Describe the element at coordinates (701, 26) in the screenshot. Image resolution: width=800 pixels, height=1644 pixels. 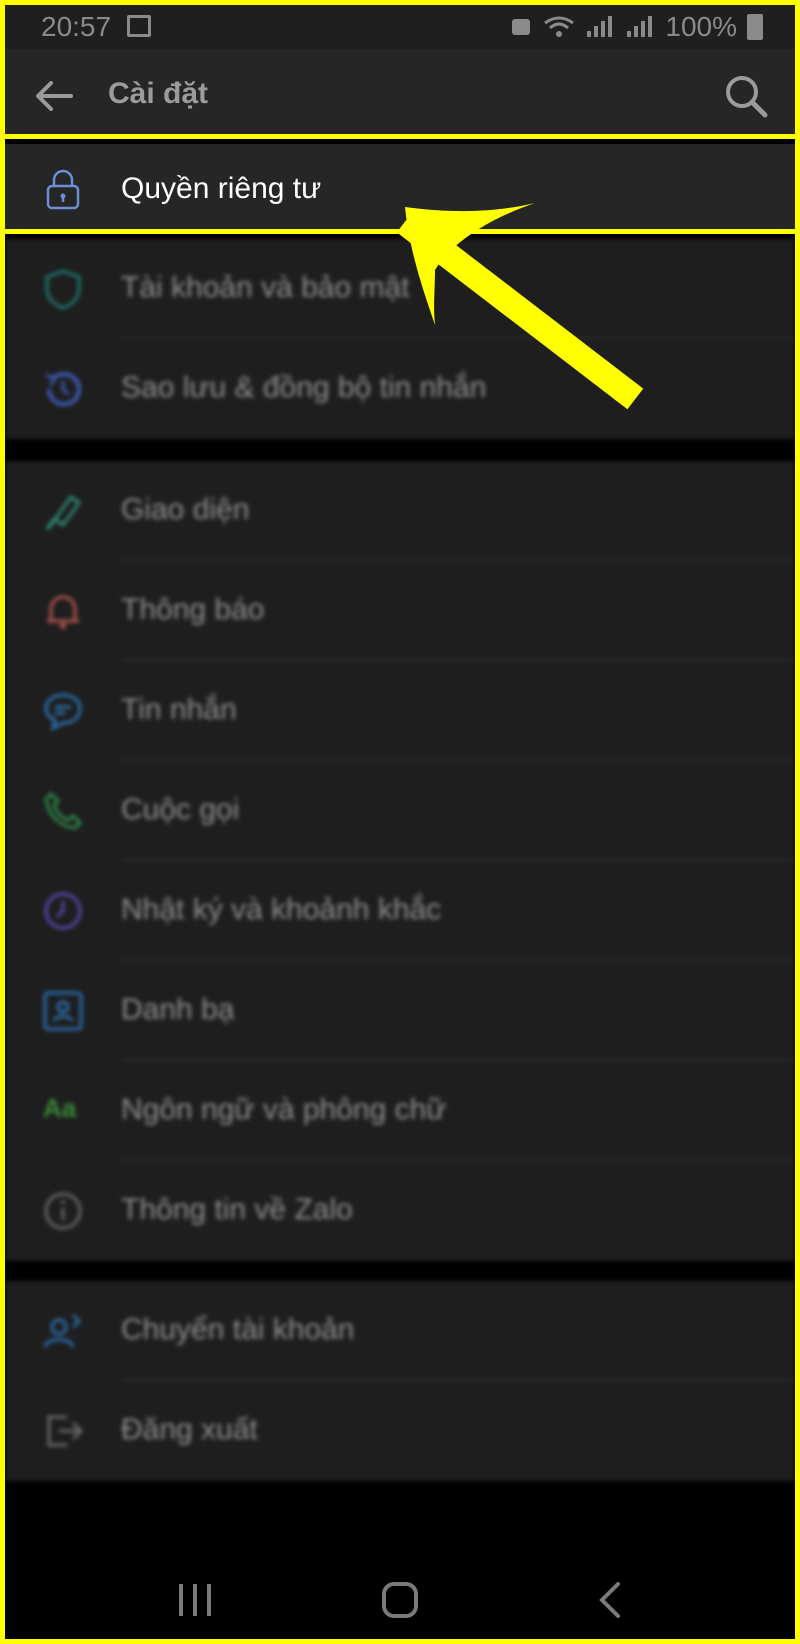
I see `battery-percent: 100%` at that location.